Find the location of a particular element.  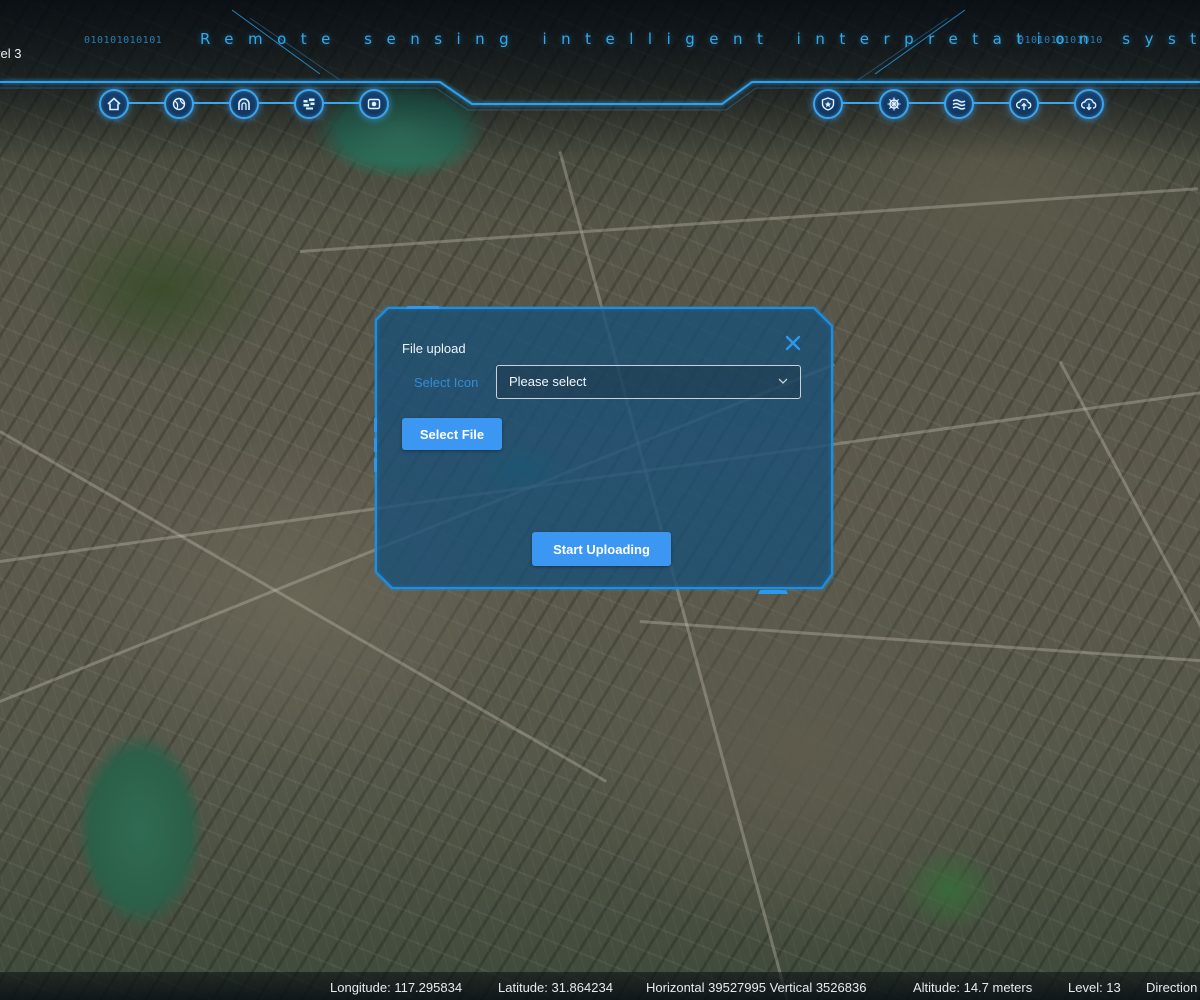

tunnel-icon is located at coordinates (244, 104).